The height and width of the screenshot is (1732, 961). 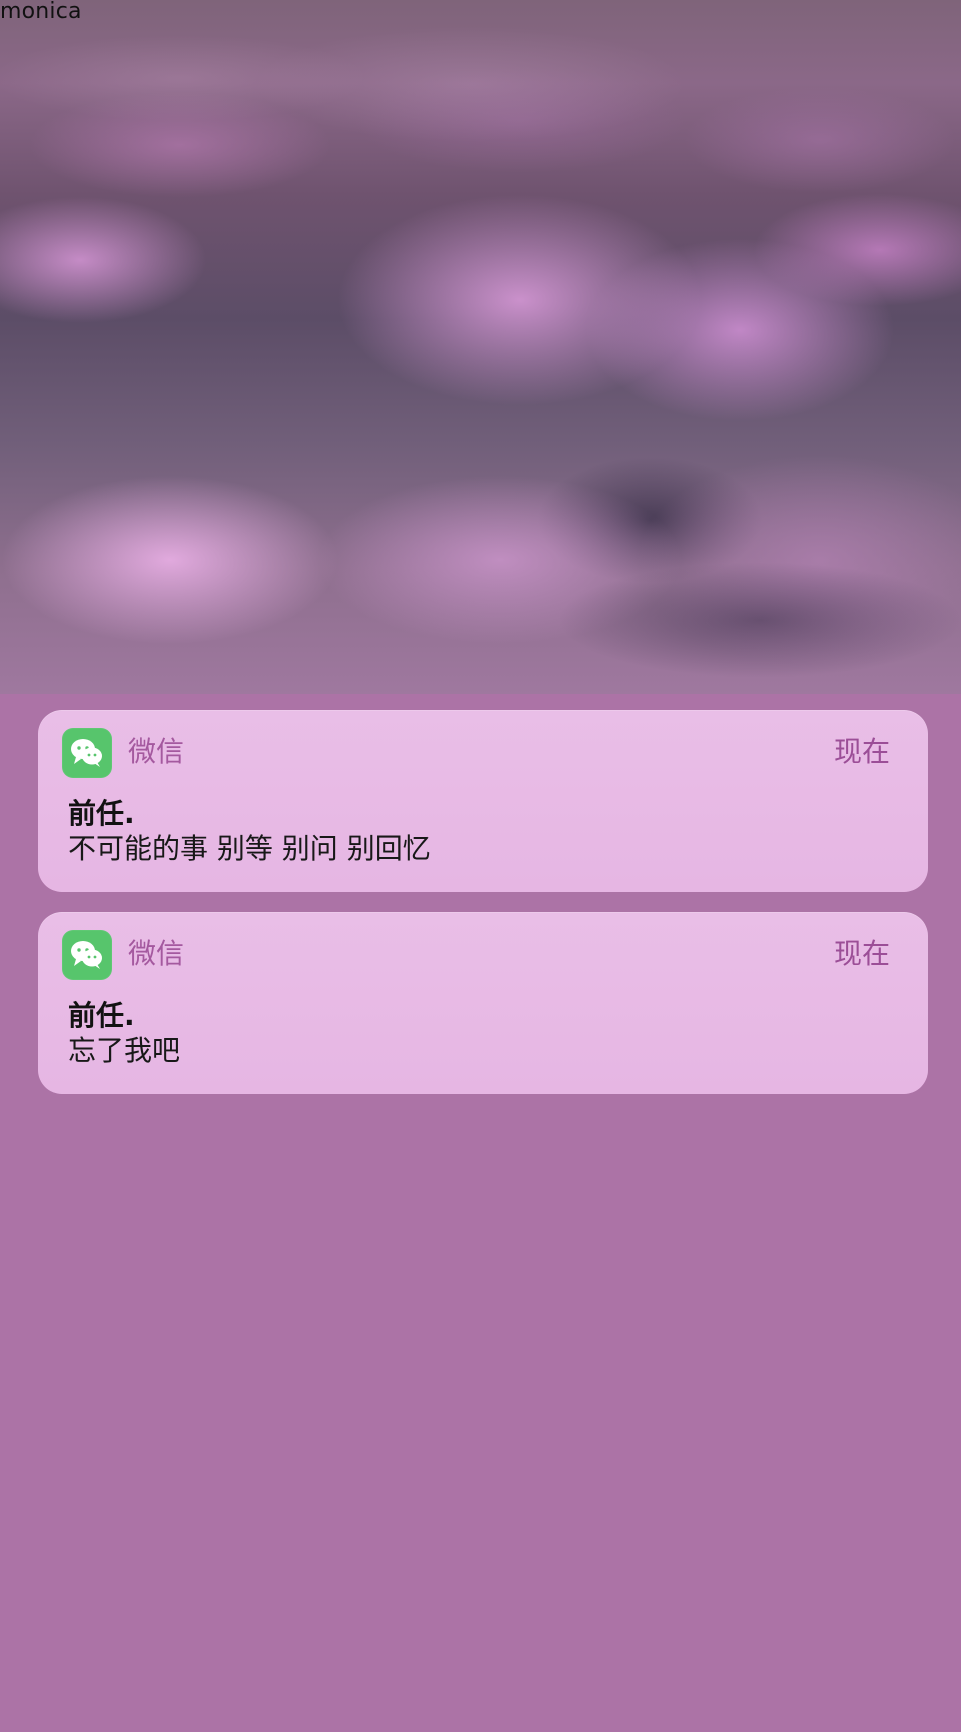 I want to click on message-preview: 忘了我吧, so click(x=124, y=1050).